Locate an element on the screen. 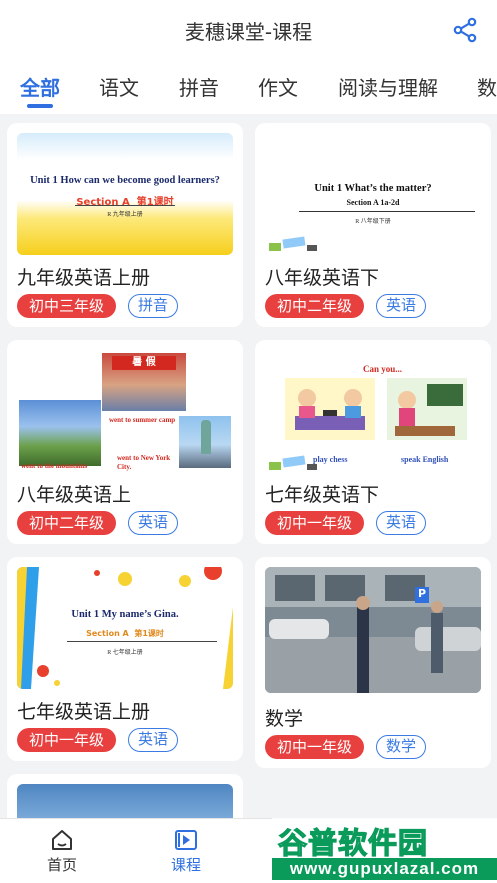 This screenshot has width=497, height=883. thumb-section: Section A 1a-2d is located at coordinates (373, 202).